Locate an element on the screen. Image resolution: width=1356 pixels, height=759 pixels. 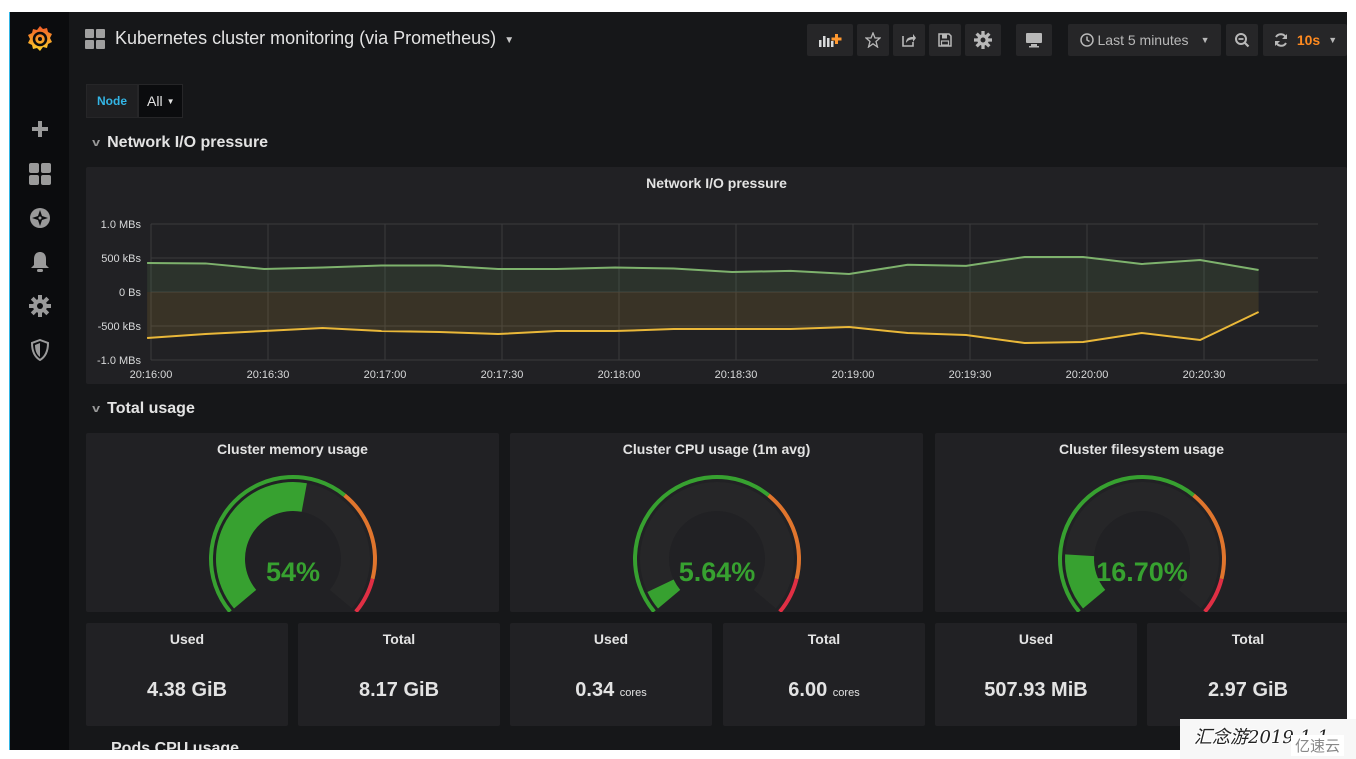
clock-icon is located at coordinates (1086, 40).